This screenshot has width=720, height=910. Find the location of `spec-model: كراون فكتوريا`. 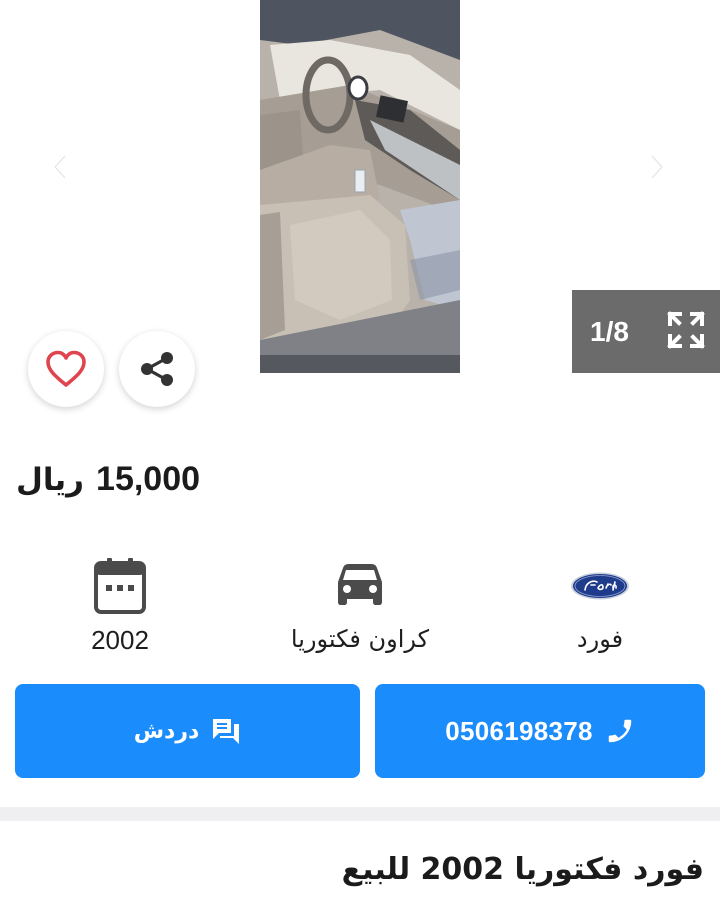

spec-model: كراون فكتوريا is located at coordinates (360, 604).